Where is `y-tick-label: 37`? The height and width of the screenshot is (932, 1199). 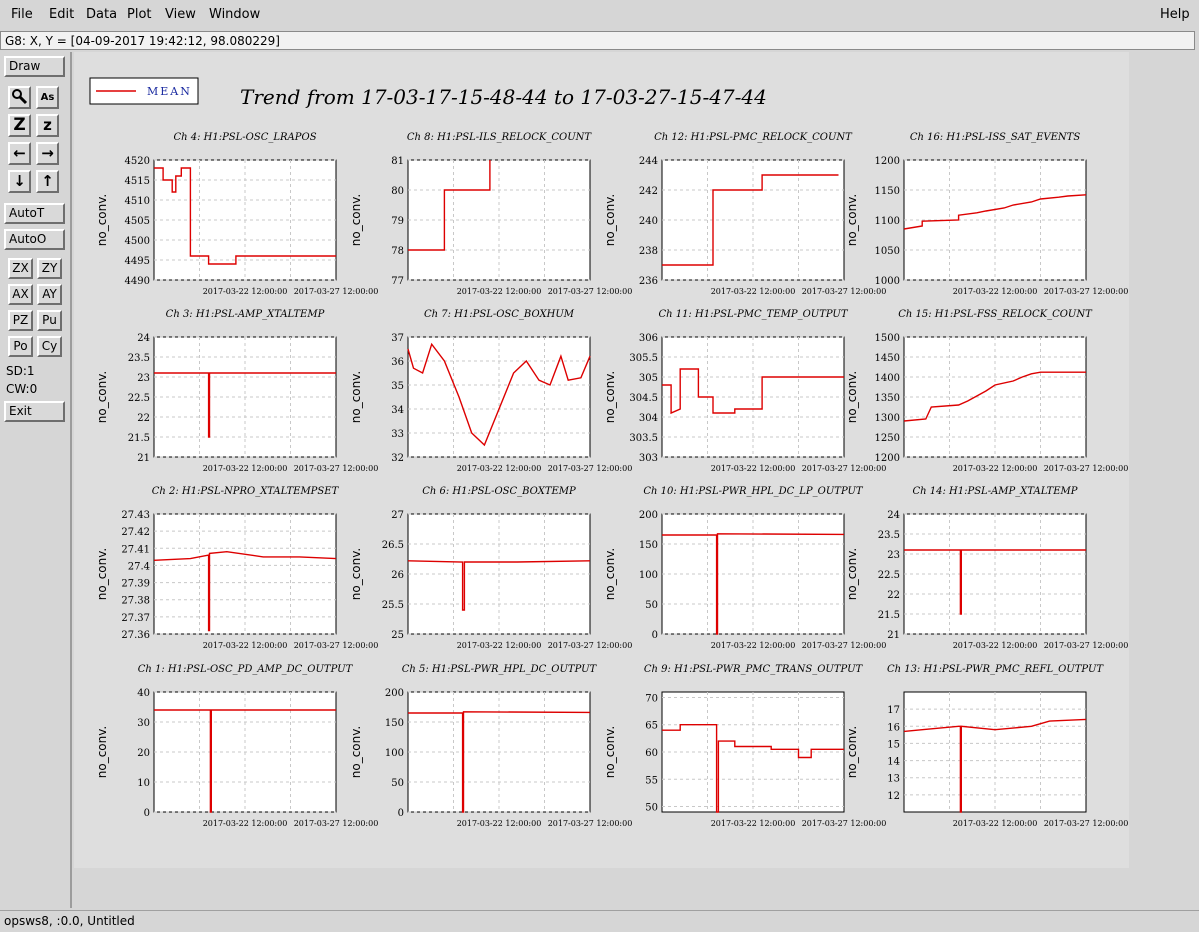
y-tick-label: 37 is located at coordinates (397, 338).